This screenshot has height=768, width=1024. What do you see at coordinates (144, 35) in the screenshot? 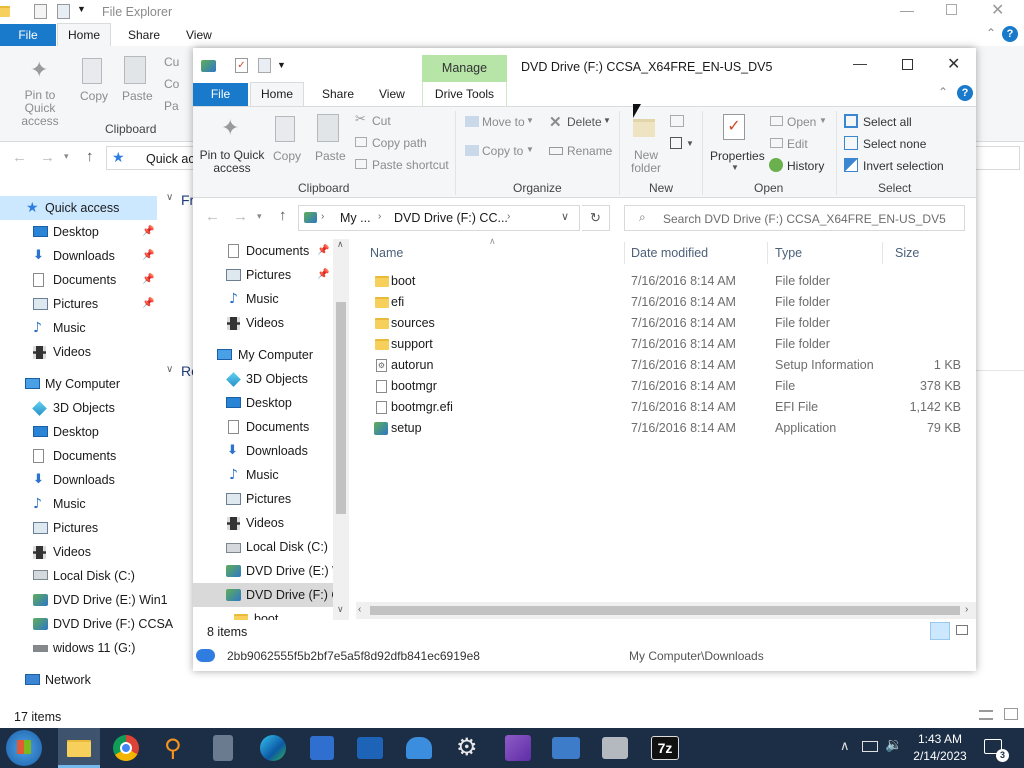
I see `back-tab-share: Share` at bounding box center [144, 35].